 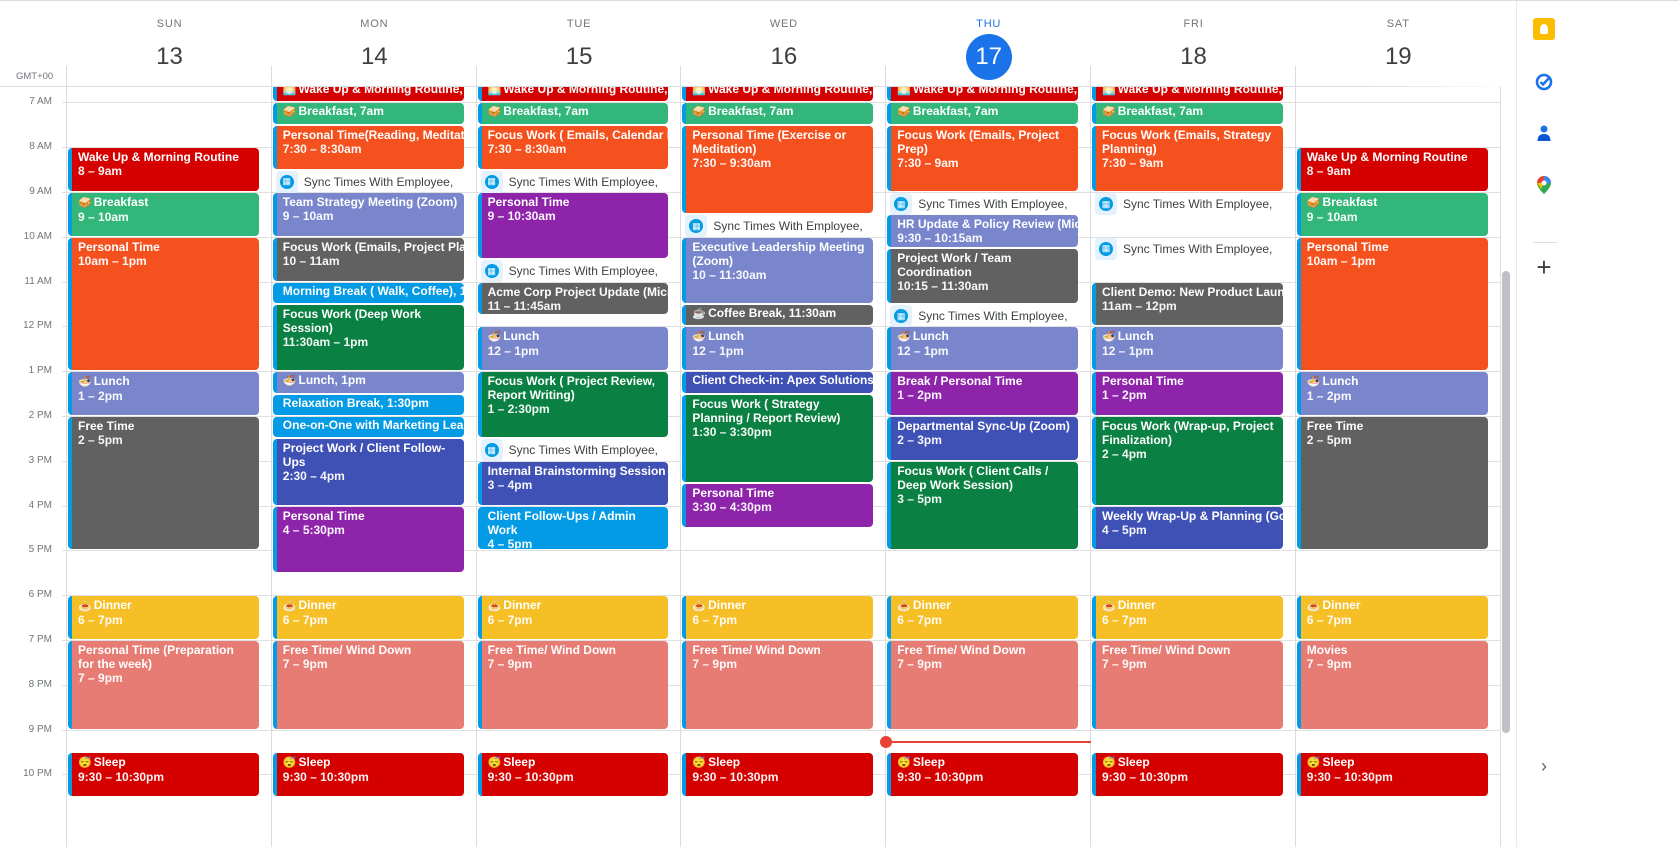 I want to click on calendar-event: Departmental Sync-Up (Zoom) 2 – 3pm, so click(x=982, y=438).